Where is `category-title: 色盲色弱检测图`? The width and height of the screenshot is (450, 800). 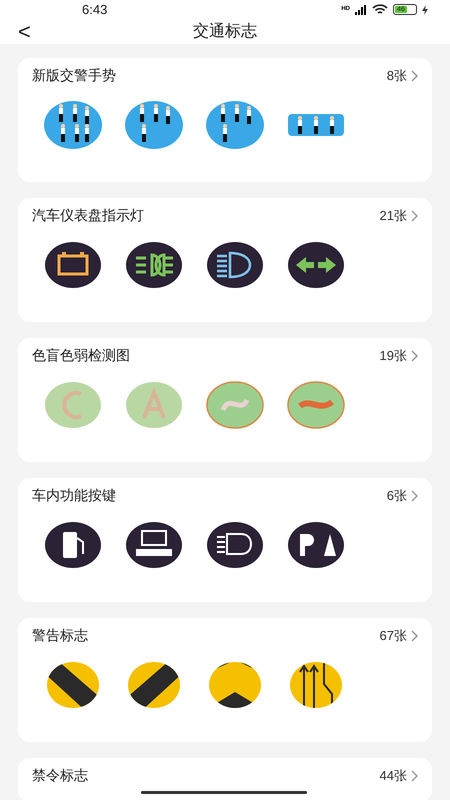 category-title: 色盲色弱检测图 is located at coordinates (81, 355).